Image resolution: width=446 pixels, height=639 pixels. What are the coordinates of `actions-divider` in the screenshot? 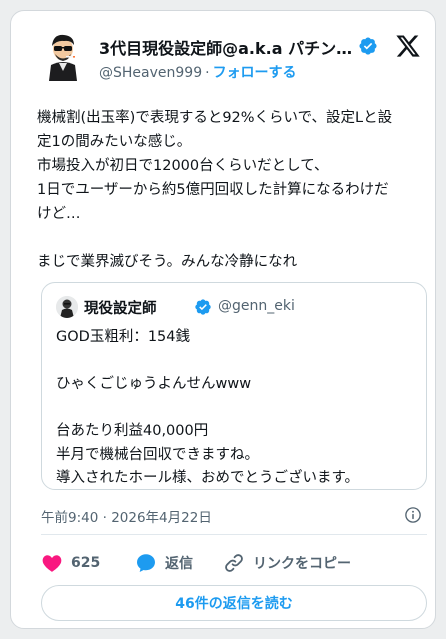 It's located at (234, 534).